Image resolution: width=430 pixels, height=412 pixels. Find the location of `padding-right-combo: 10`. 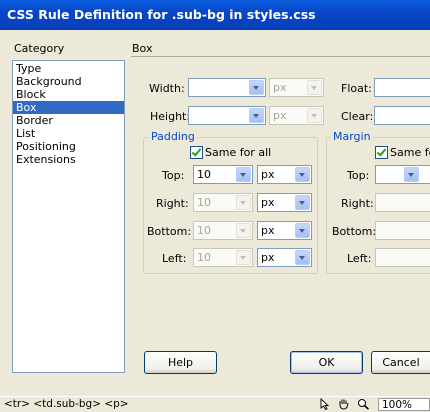

padding-right-combo: 10 is located at coordinates (223, 202).